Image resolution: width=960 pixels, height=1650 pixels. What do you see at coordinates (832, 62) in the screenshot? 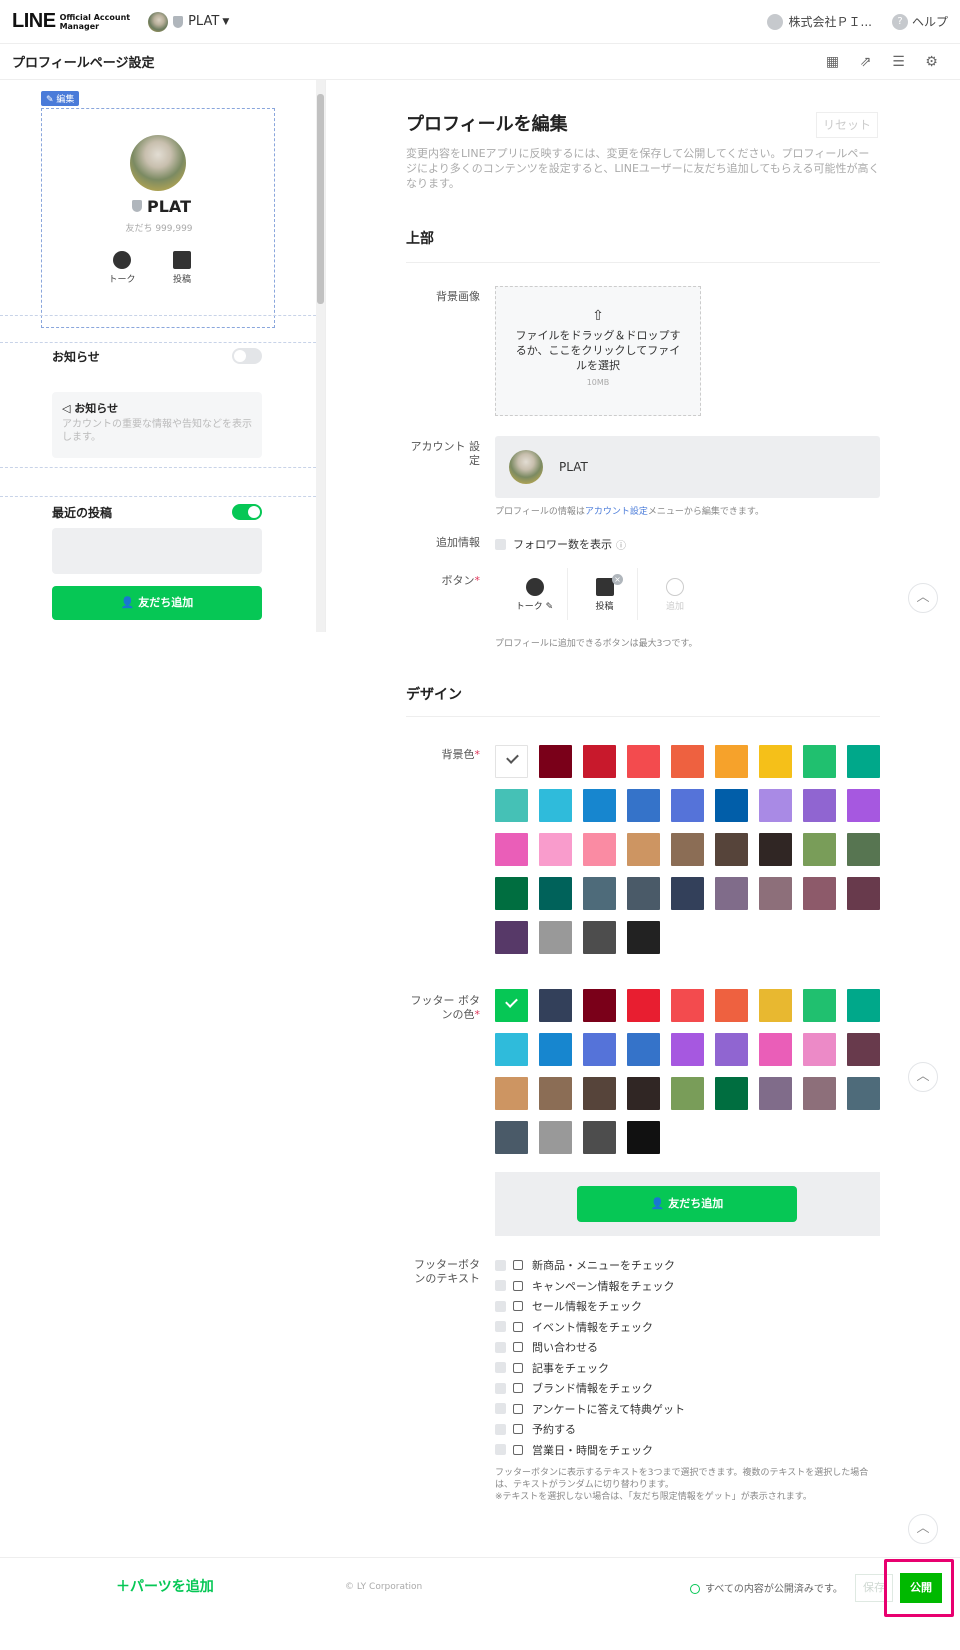
I see `layout-icon: ▦` at bounding box center [832, 62].